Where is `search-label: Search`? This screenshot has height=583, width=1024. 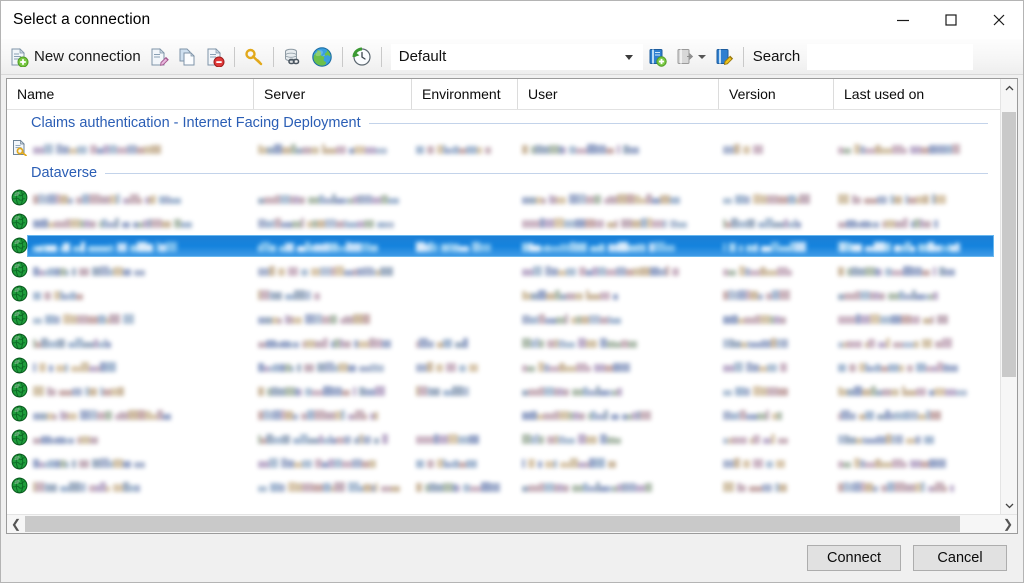 search-label: Search is located at coordinates (776, 56).